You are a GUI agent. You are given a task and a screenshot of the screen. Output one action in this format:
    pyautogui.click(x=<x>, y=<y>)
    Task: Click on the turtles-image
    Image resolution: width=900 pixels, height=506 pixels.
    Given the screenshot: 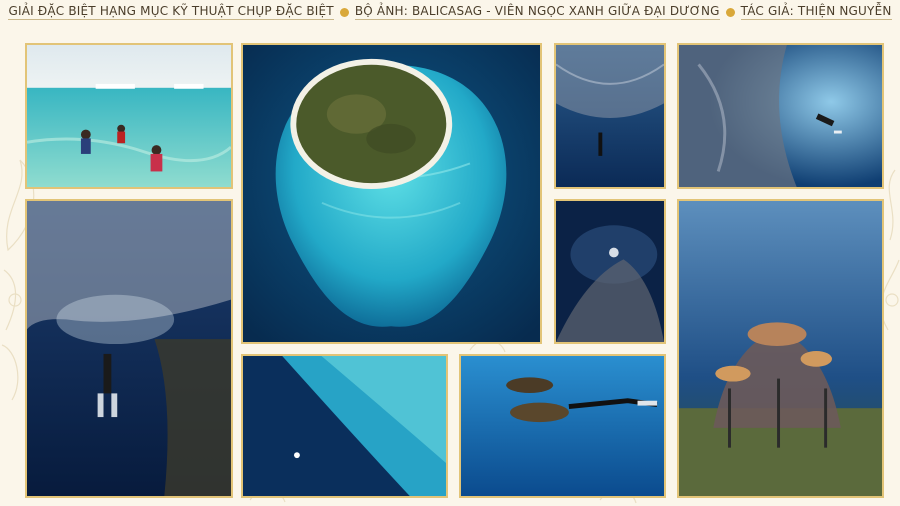 What is the action you would take?
    pyautogui.click(x=562, y=426)
    